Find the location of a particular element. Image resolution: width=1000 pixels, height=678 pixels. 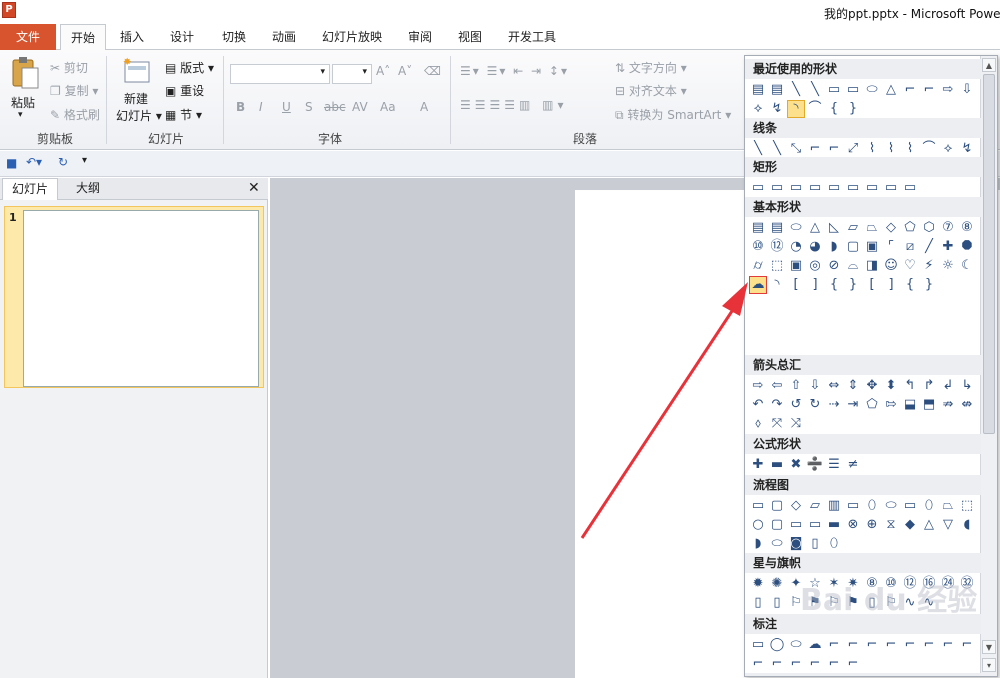

cut-button: ✂ 剪切 is located at coordinates (69, 67).